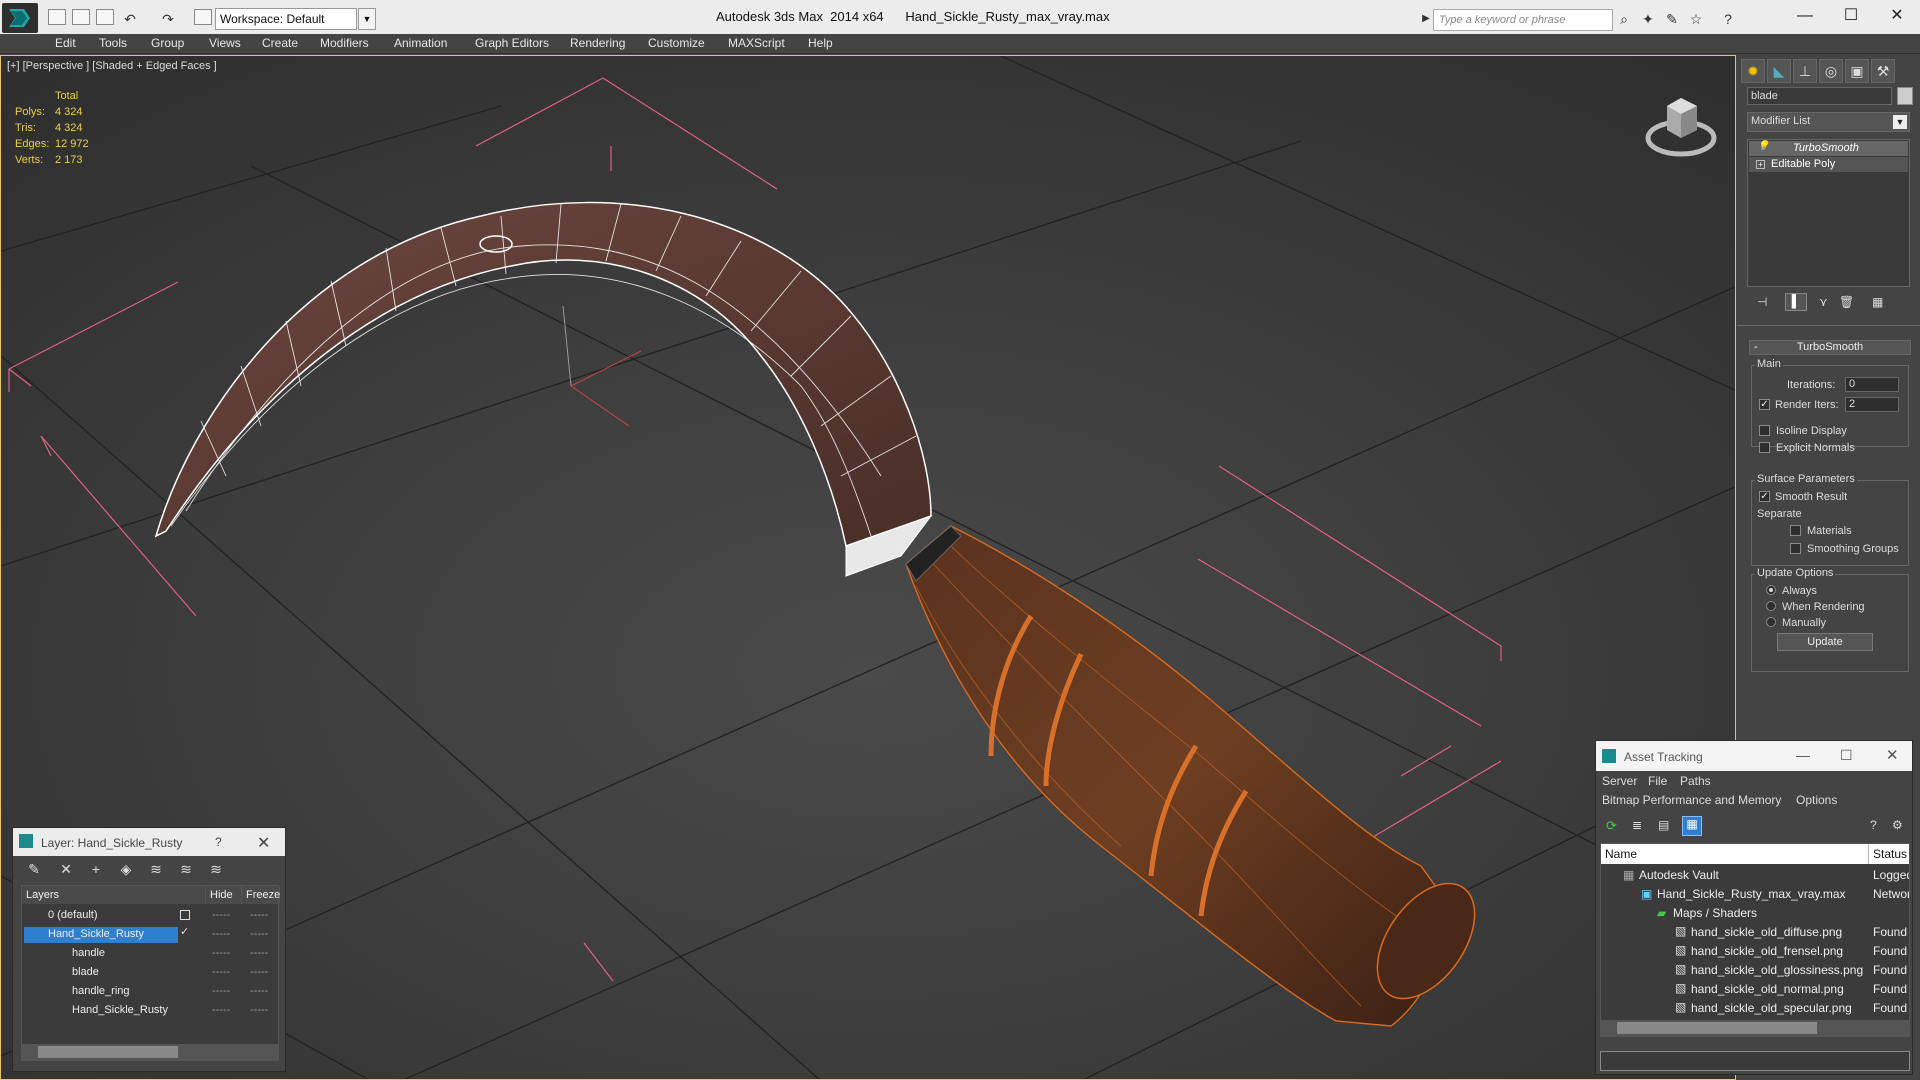 The height and width of the screenshot is (1080, 1920). I want to click on update-button: Update, so click(1825, 642).